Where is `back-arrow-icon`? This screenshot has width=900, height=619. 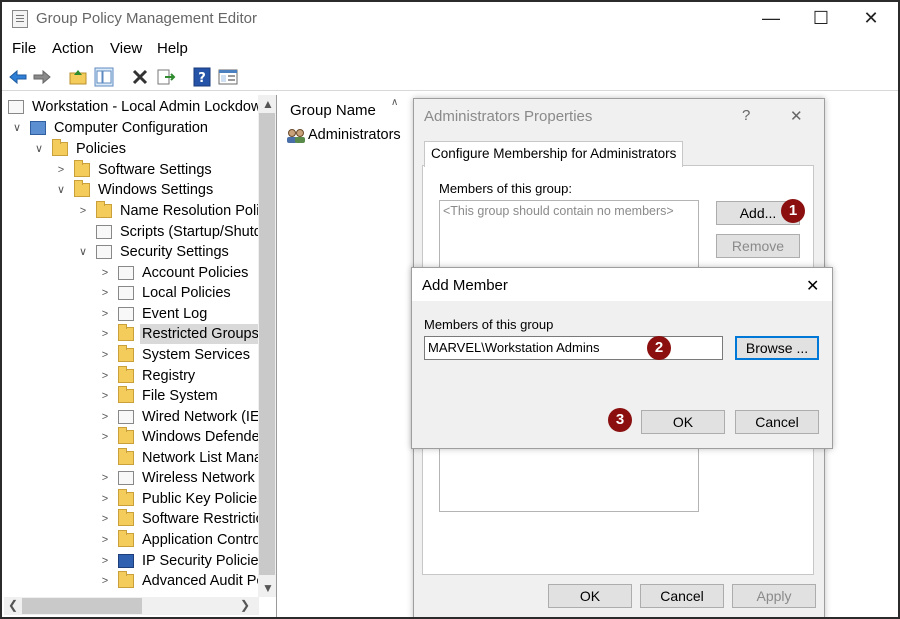 back-arrow-icon is located at coordinates (18, 77).